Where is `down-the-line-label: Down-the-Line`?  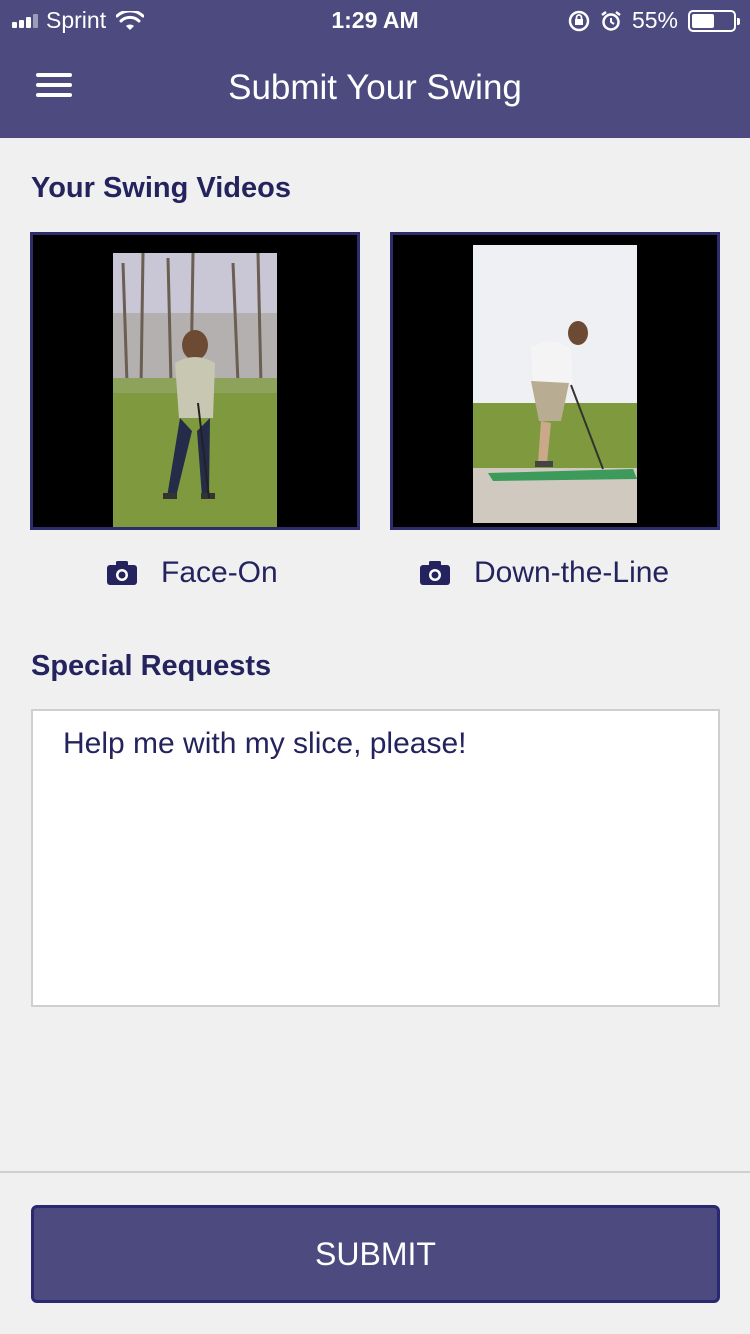 down-the-line-label: Down-the-Line is located at coordinates (572, 572).